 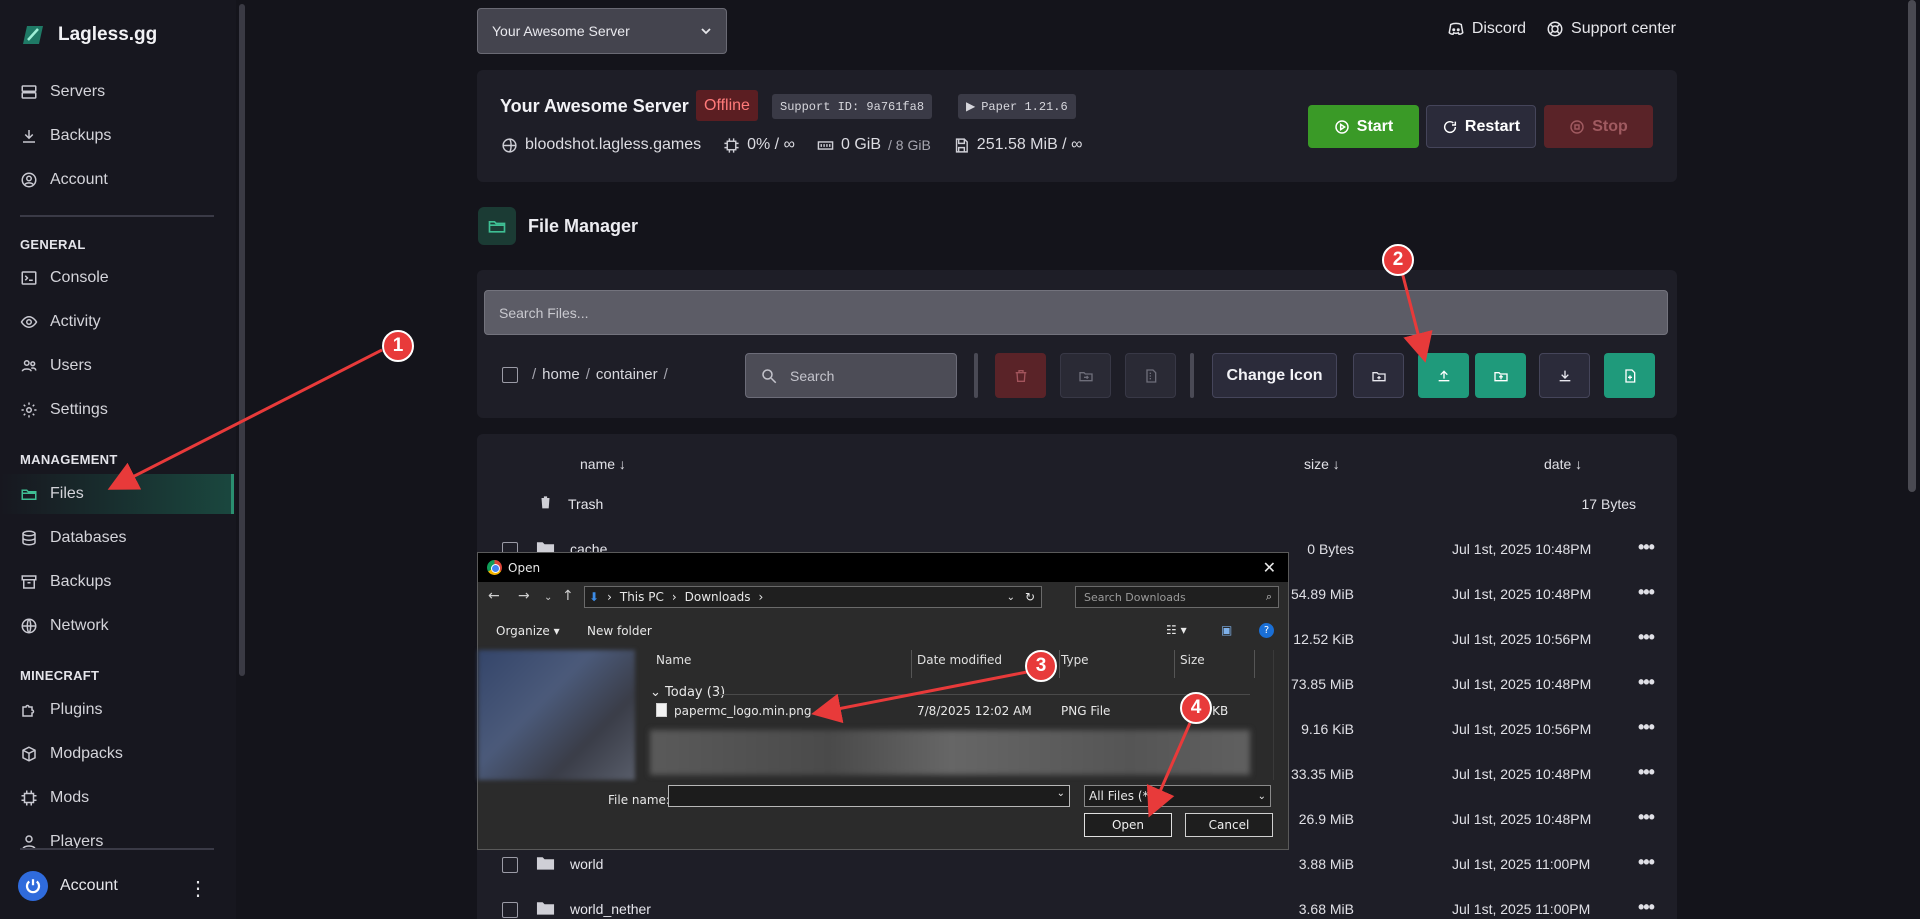 I want to click on sidebar-item-mods: Mods, so click(x=126, y=798).